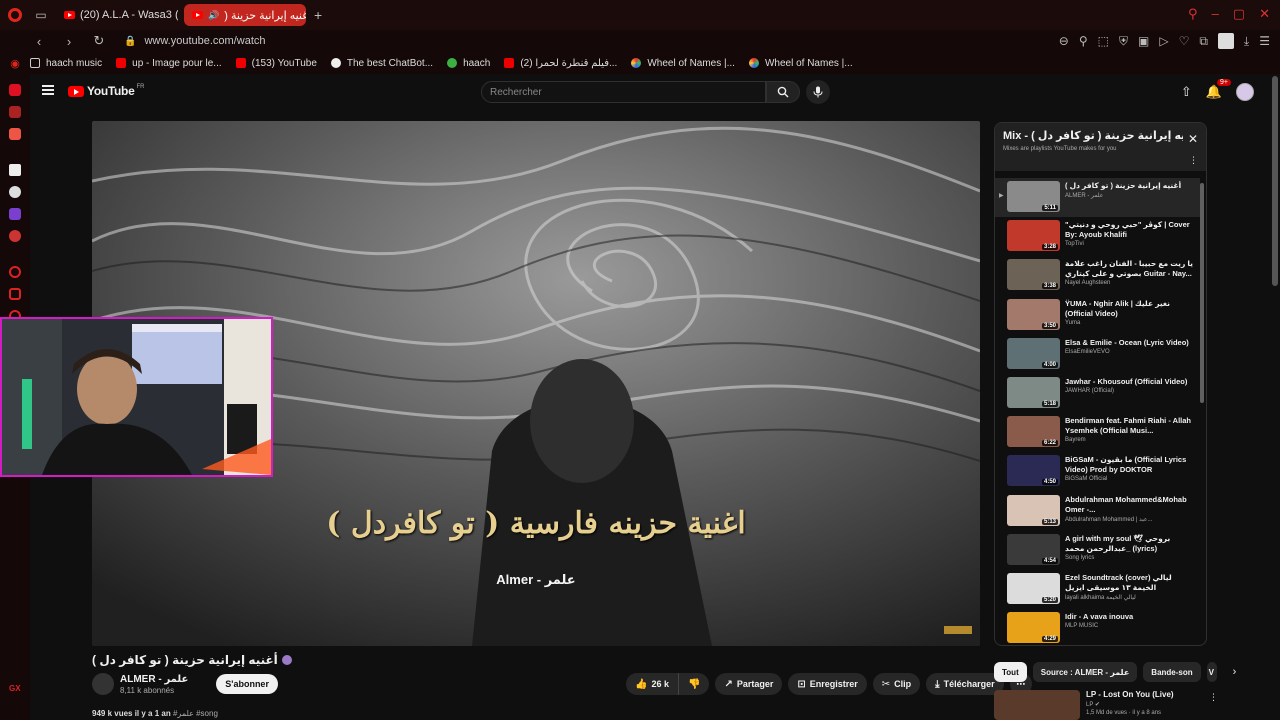  I want to click on tab-ala-wasa3: (20) A.L.A - Wasa3 (Offic, so click(117, 15).